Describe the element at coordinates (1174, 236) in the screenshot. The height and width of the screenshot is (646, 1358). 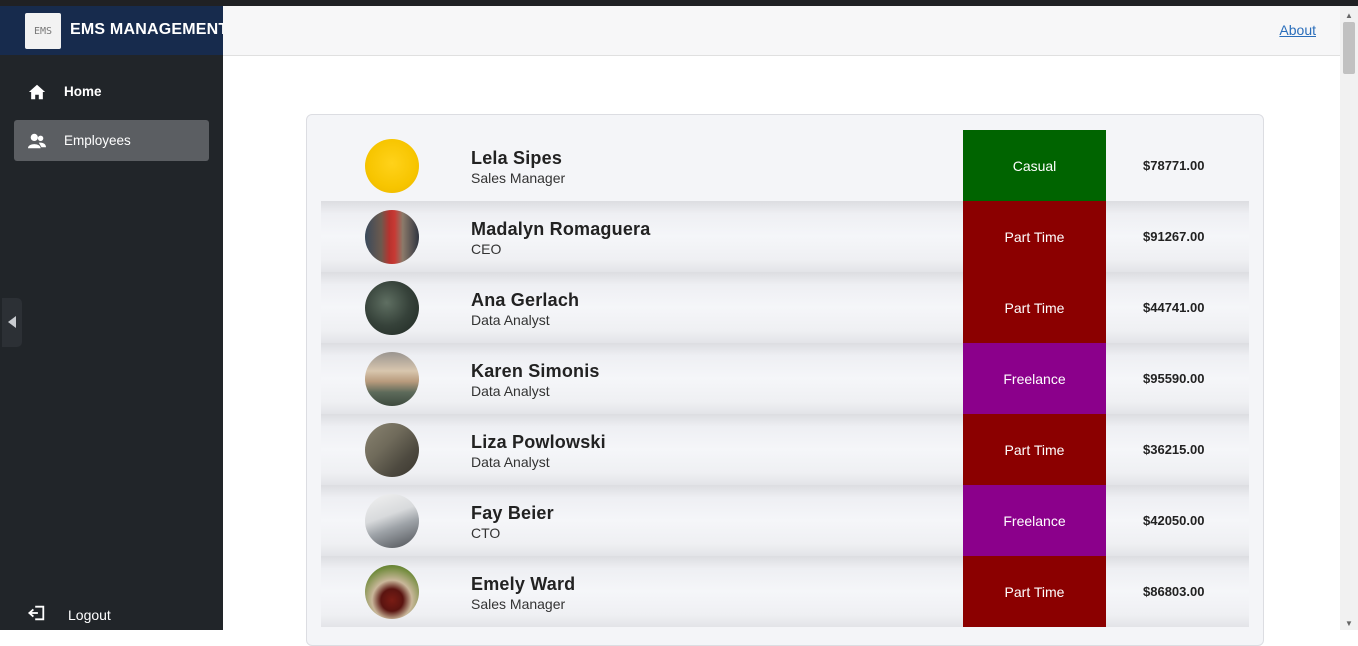
I see `employee-salary: $91267.00` at that location.